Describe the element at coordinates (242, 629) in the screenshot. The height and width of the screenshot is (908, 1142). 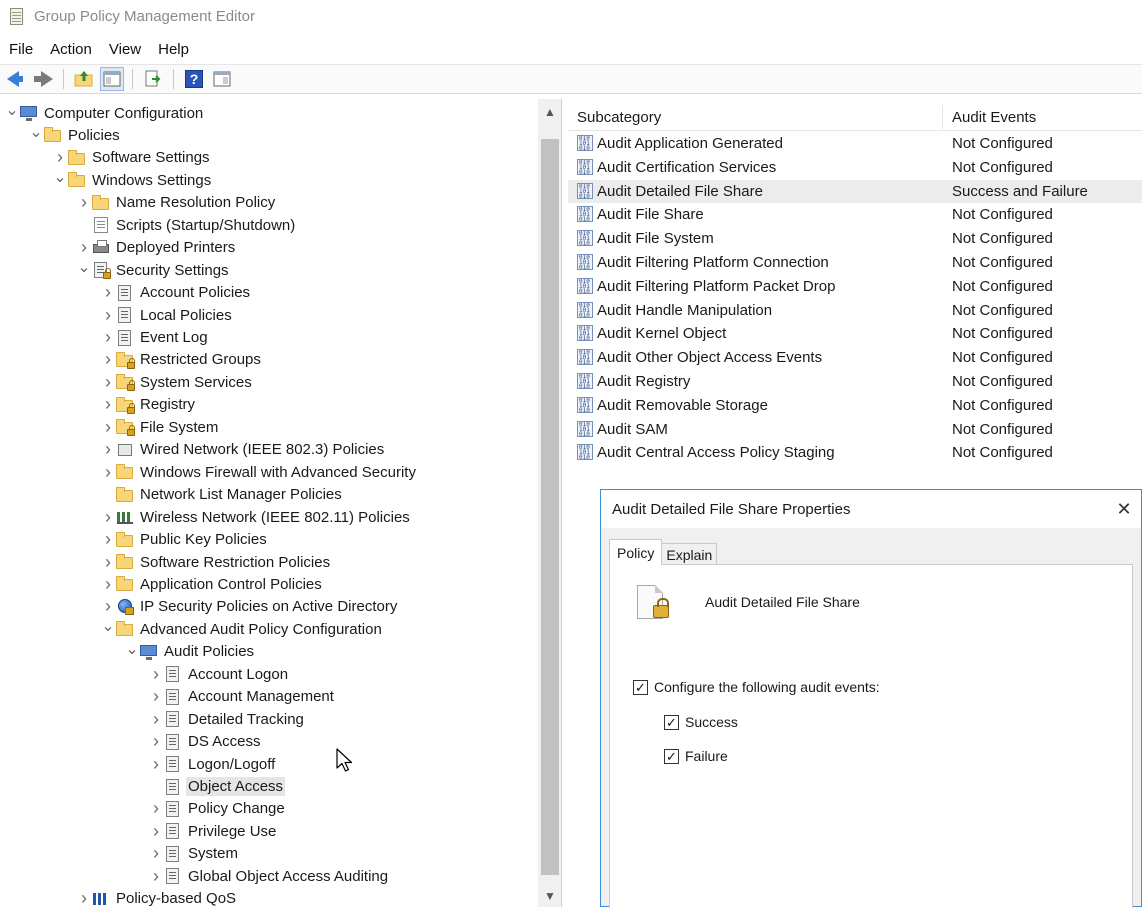
I see `tree-item: ⌄ Advanced Audit Policy Configuration` at that location.